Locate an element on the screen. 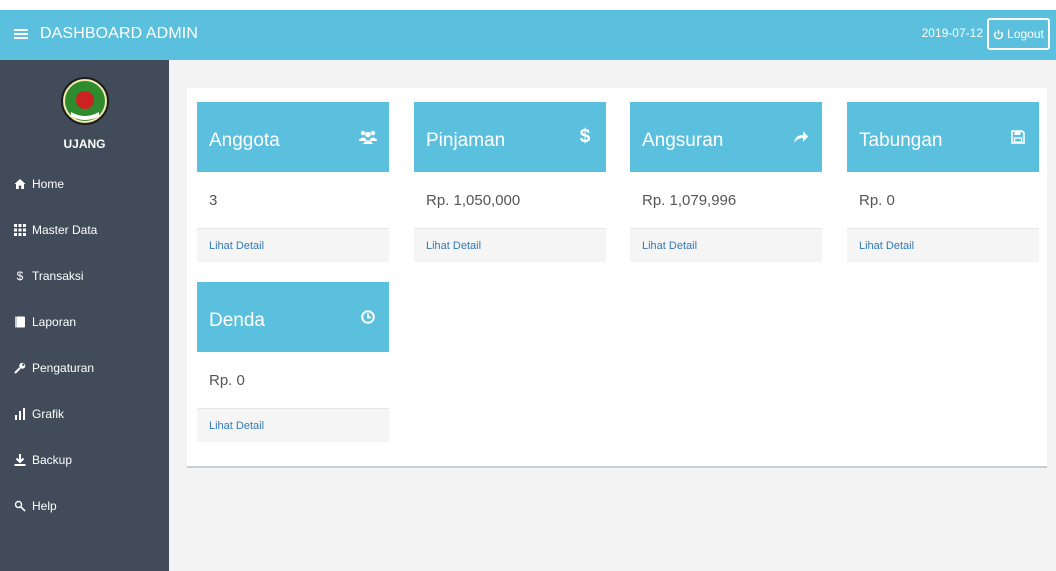 Image resolution: width=1056 pixels, height=571 pixels. sidebar-item-transaksi: $ Transaksi is located at coordinates (84, 276).